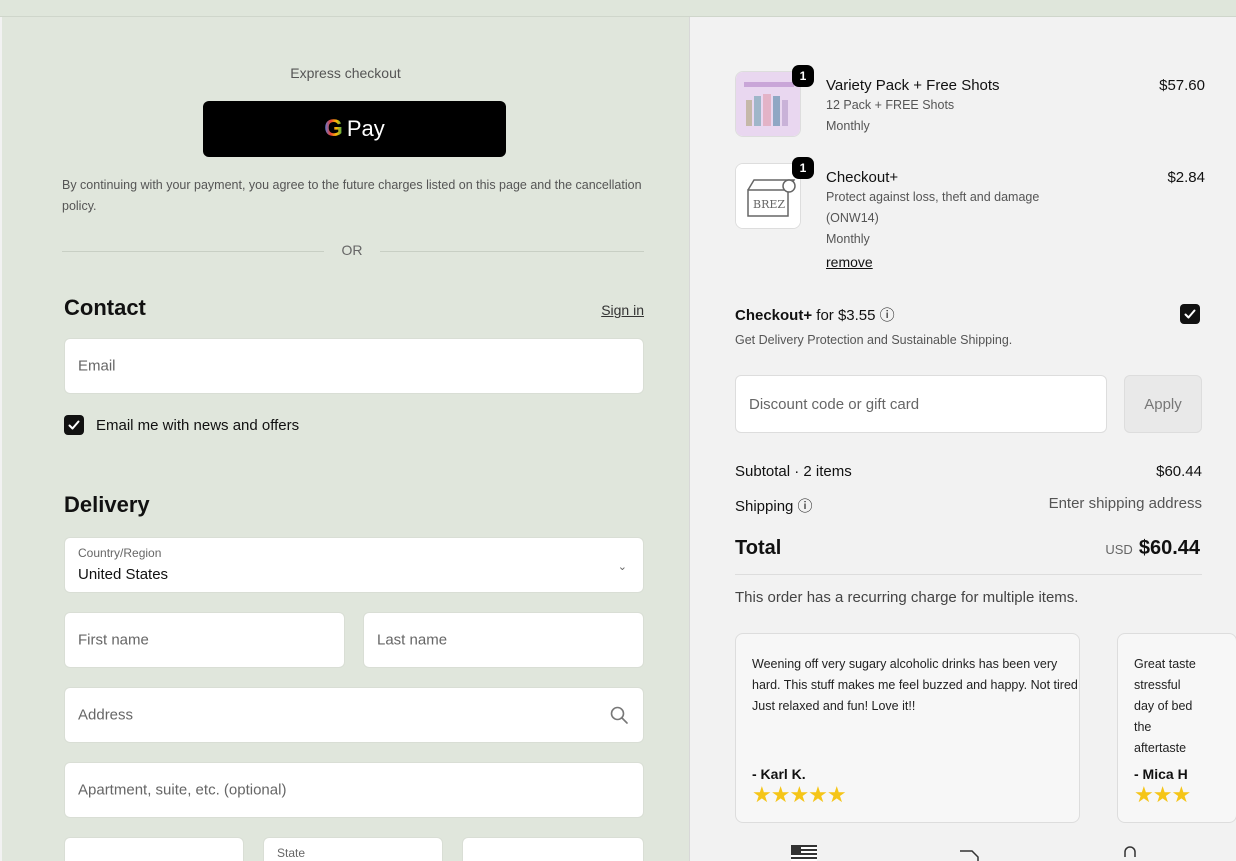 The width and height of the screenshot is (1236, 861). I want to click on newsletter-option: Email me with news and offers, so click(181, 425).